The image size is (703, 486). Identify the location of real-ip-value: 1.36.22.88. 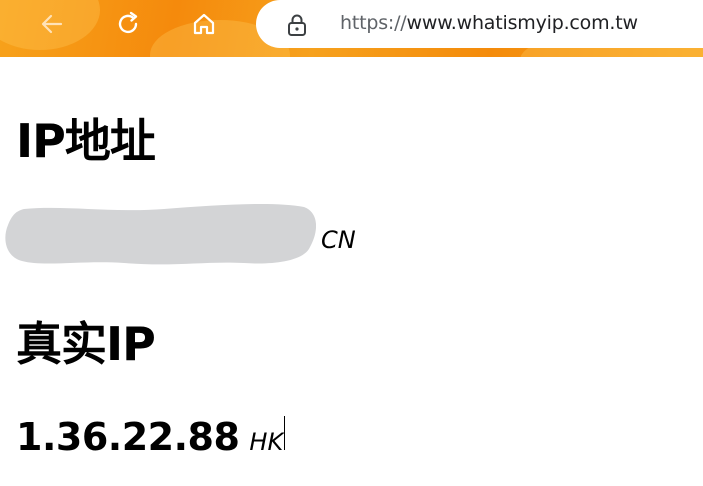
(128, 437).